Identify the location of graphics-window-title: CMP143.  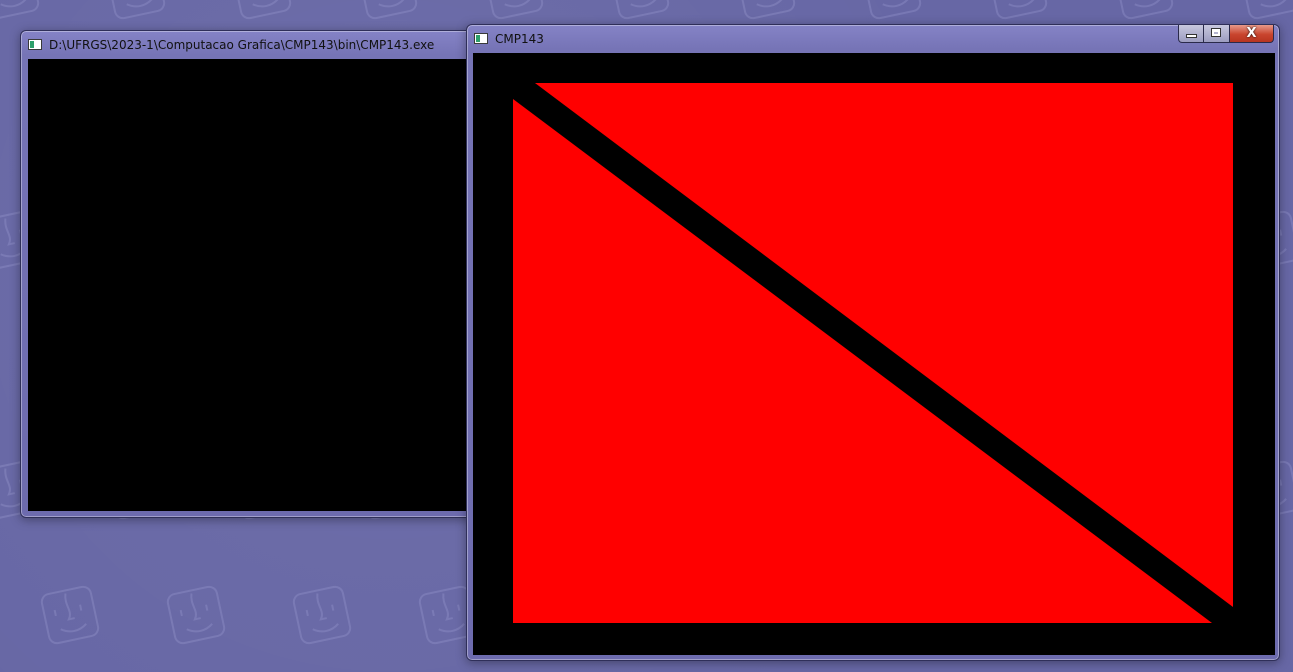
(519, 39).